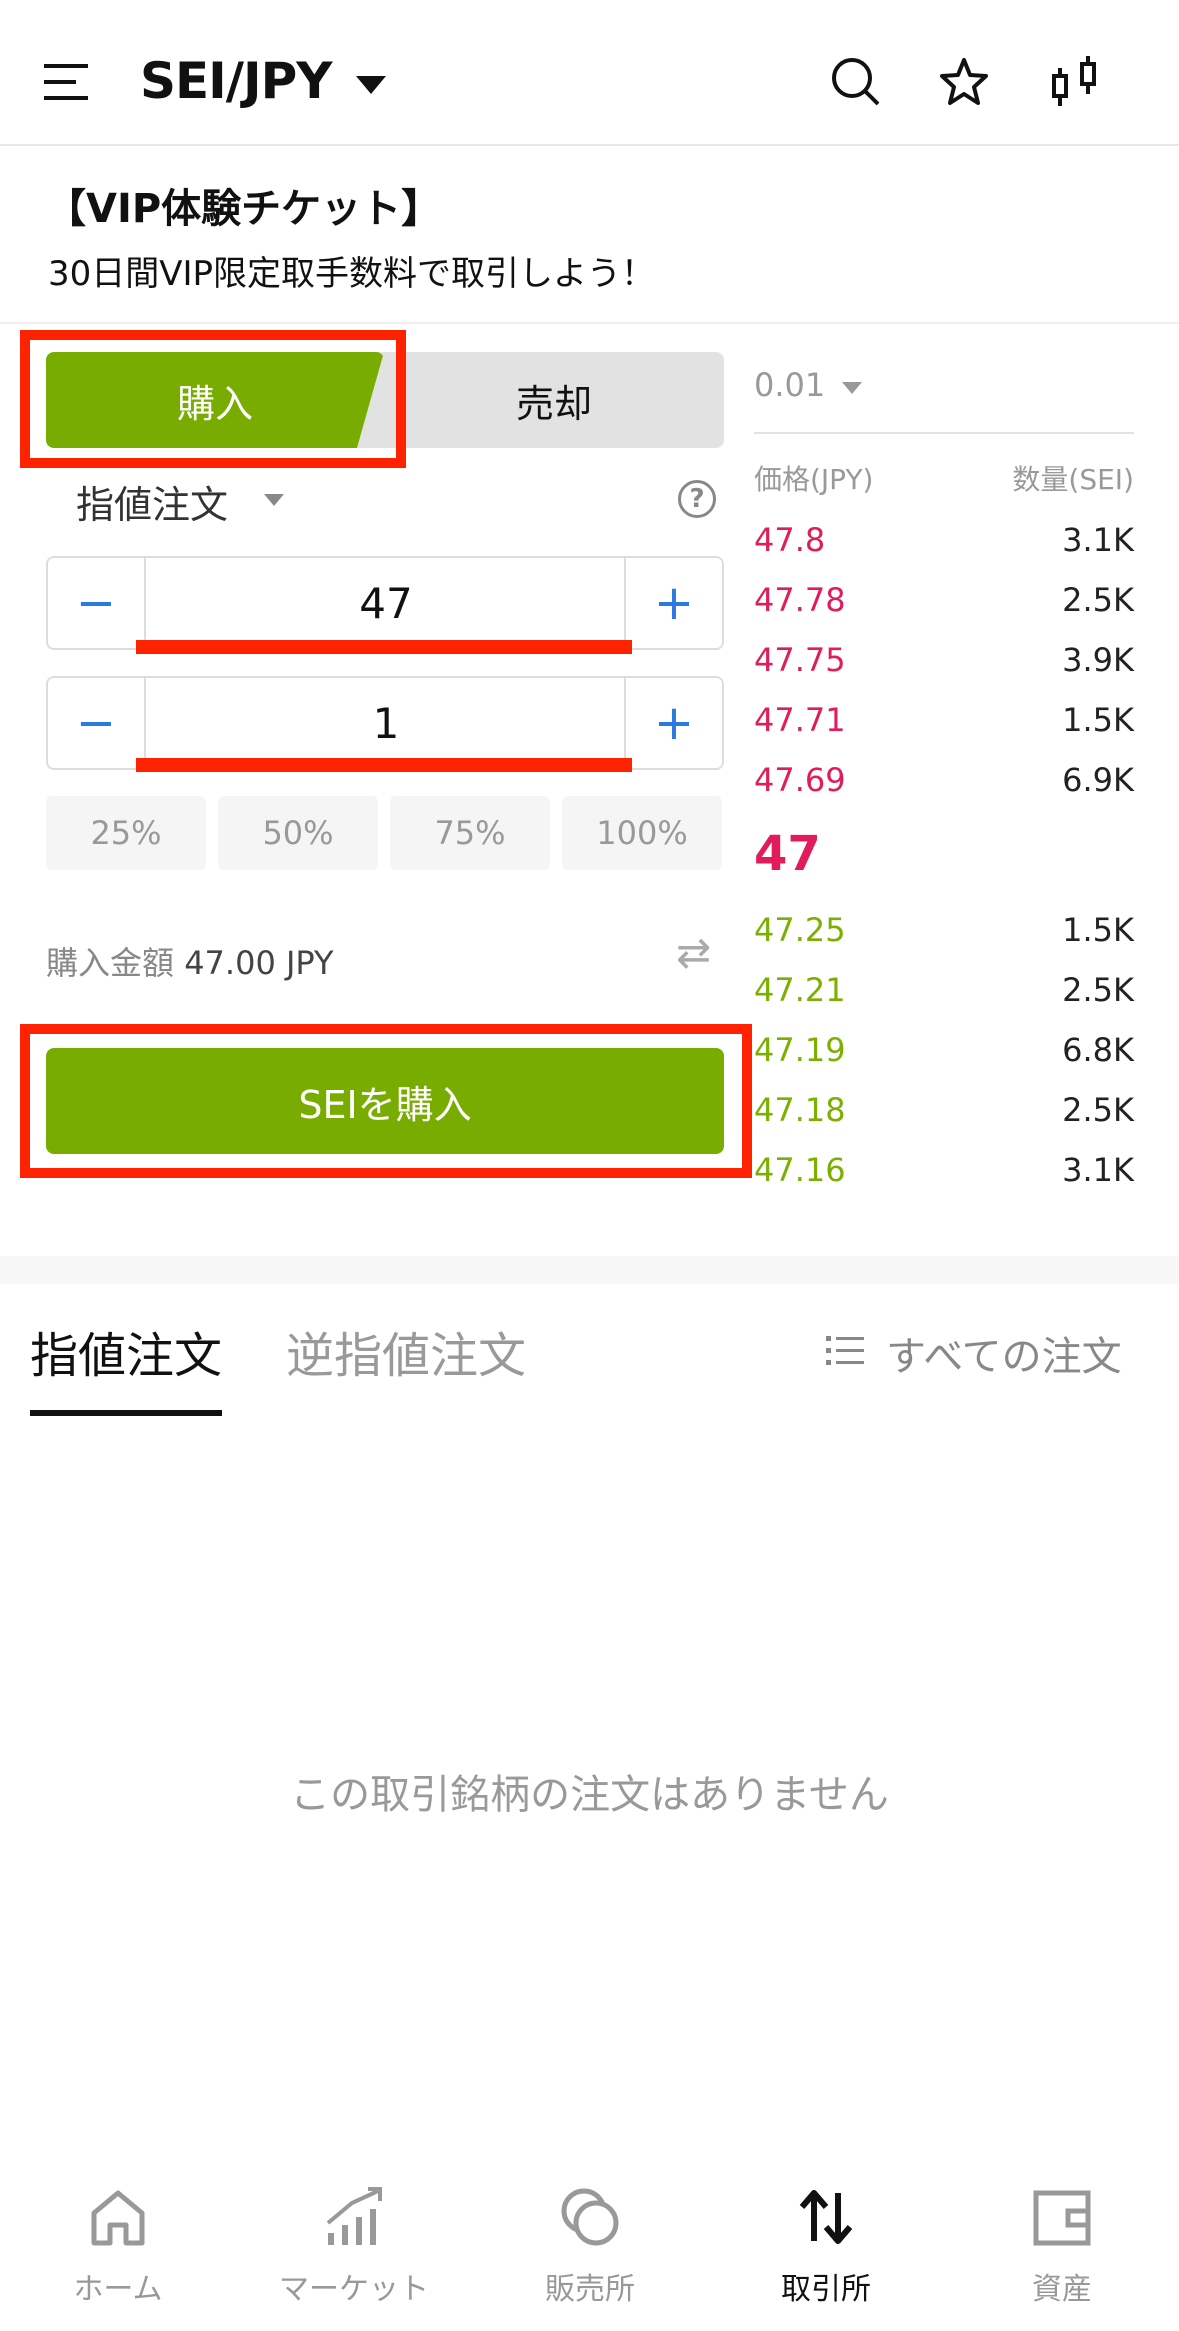 This screenshot has height=2331, width=1179. I want to click on bottom-nav: ホーム マーケット 販売所 取引所 資産, so click(589, 2245).